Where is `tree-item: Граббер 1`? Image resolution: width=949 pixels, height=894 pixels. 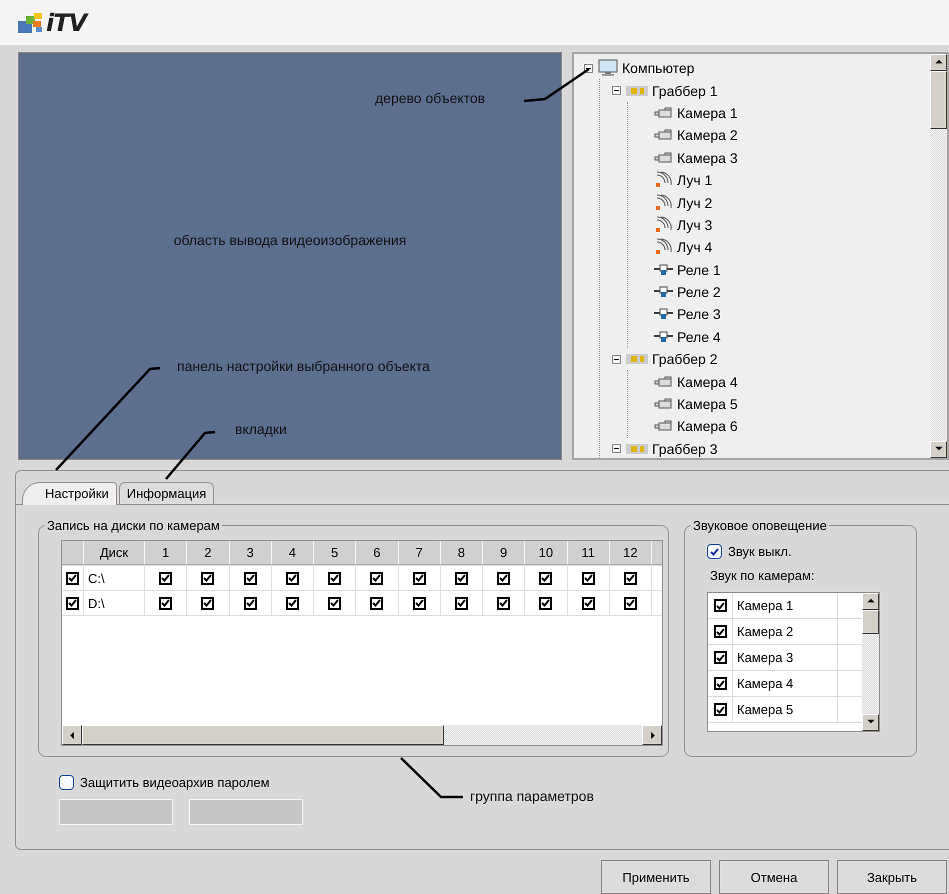 tree-item: Граббер 1 is located at coordinates (685, 90).